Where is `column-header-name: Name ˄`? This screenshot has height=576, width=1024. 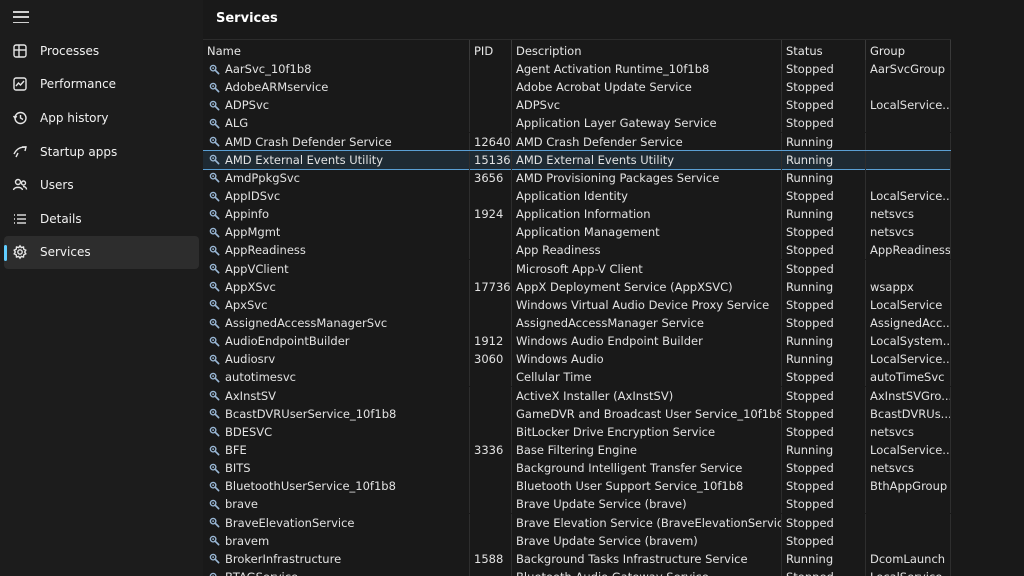
column-header-name: Name ˄ is located at coordinates (336, 50).